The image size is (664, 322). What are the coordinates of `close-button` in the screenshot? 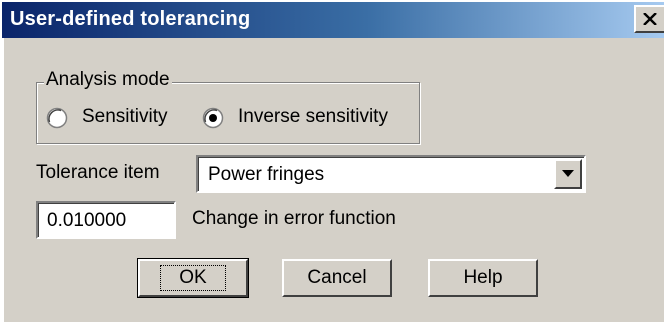 It's located at (649, 19).